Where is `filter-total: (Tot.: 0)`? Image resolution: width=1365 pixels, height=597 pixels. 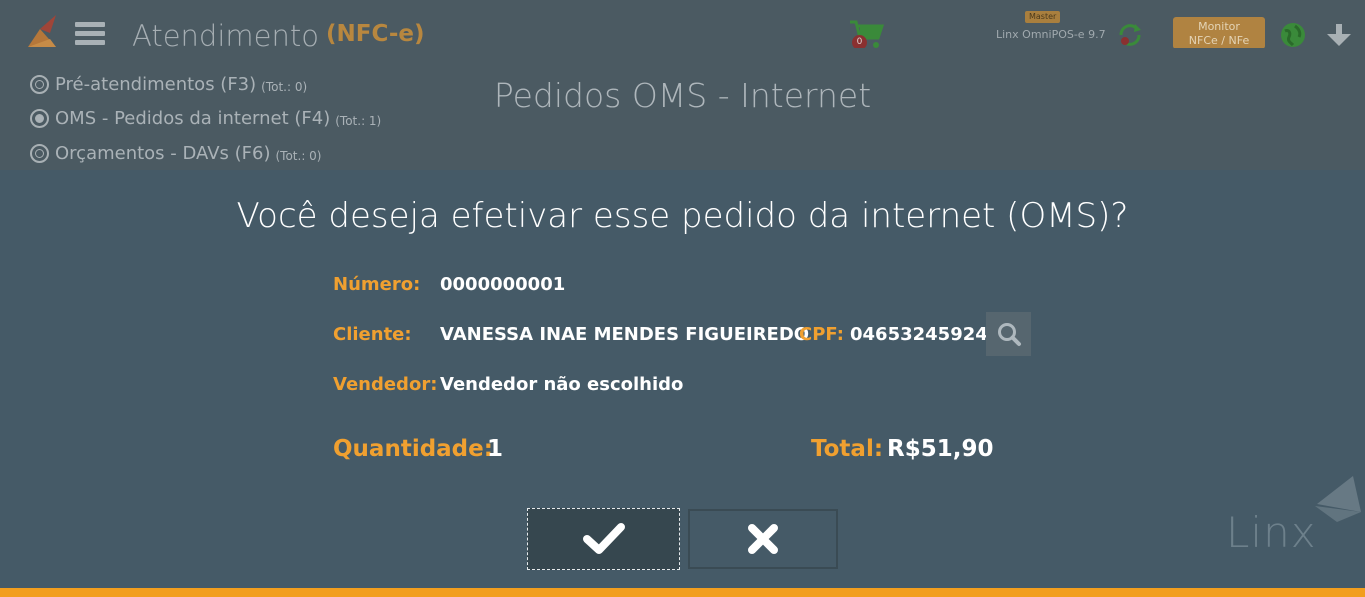
filter-total: (Tot.: 0) is located at coordinates (298, 156).